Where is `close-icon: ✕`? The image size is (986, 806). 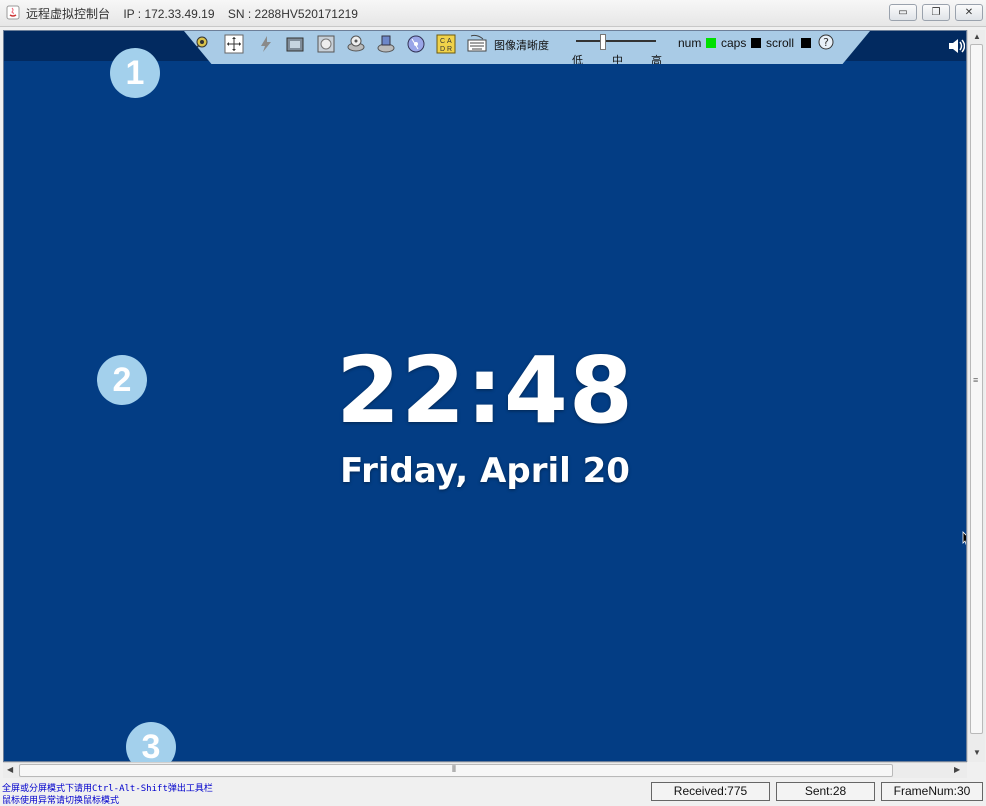
close-icon: ✕ is located at coordinates (969, 12).